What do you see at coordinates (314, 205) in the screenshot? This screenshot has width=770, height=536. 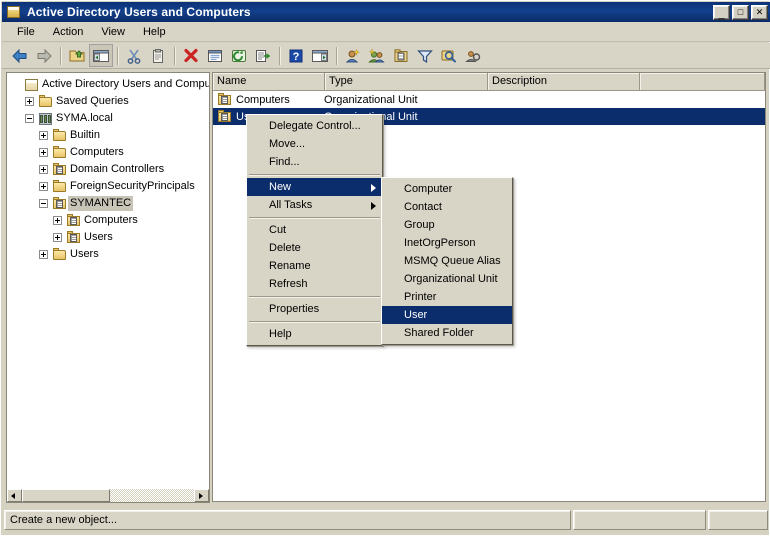 I see `ctx-all-tasks: All Tasks` at bounding box center [314, 205].